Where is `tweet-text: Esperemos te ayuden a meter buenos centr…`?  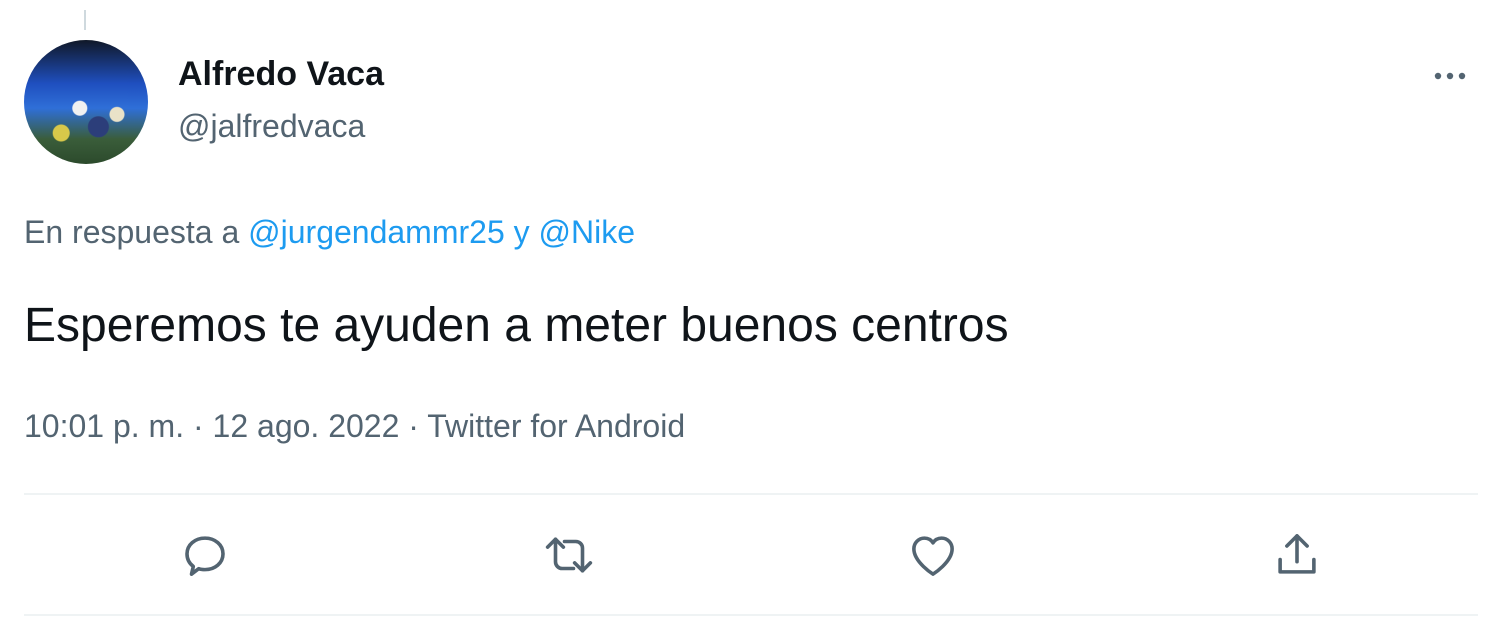 tweet-text: Esperemos te ayuden a meter buenos centr… is located at coordinates (516, 325).